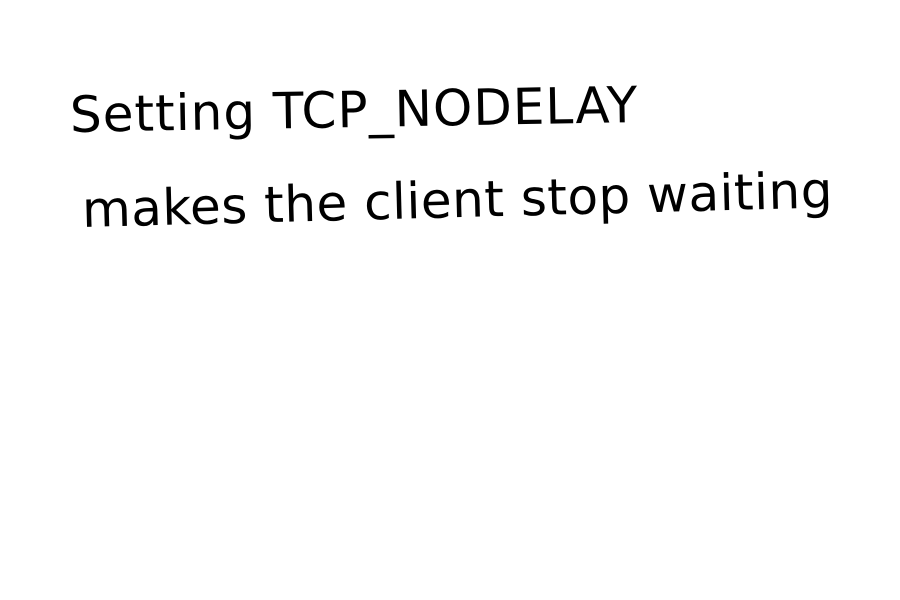  I want to click on handwritten-note-line-2: makes the client stop waiting, so click(457, 200).